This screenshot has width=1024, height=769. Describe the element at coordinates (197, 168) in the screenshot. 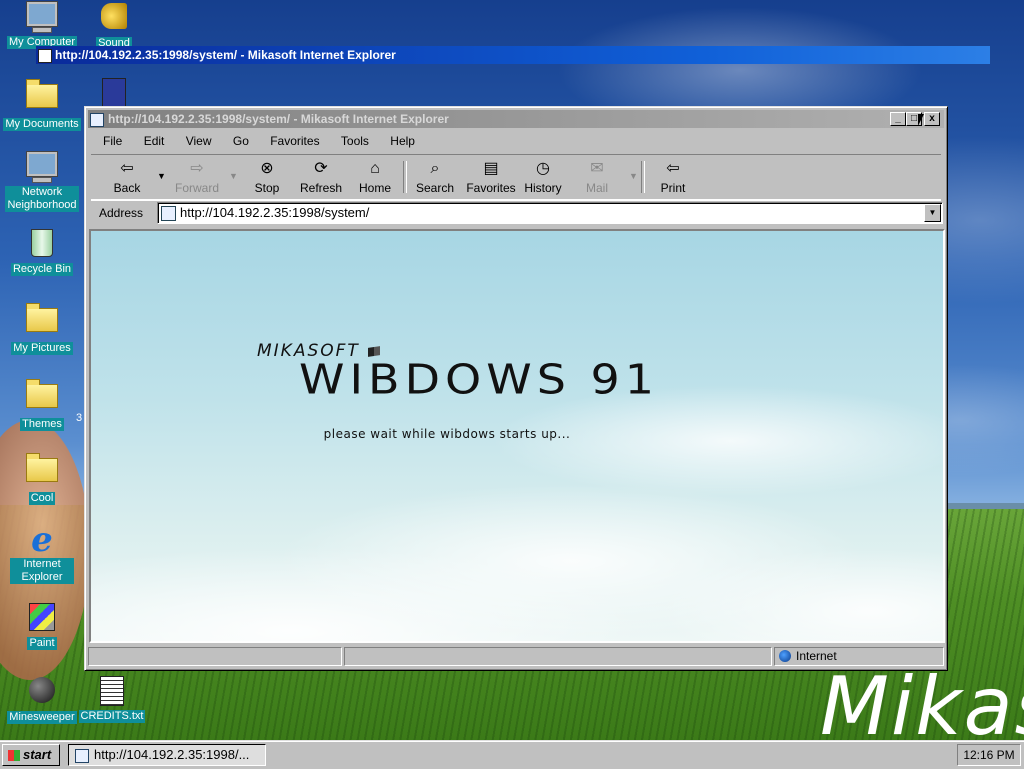

I see `forward-arrow-icon: ⇨` at that location.